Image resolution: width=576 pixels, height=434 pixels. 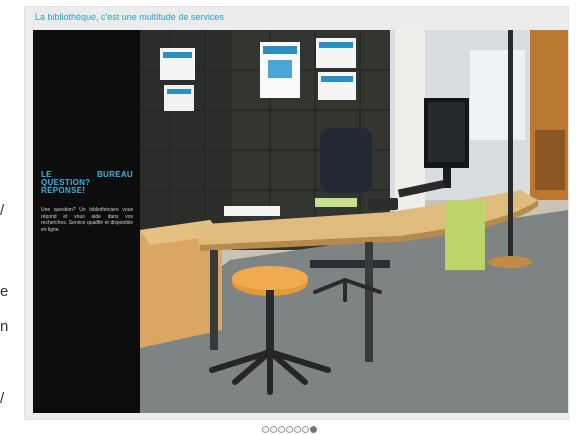 What do you see at coordinates (550, 160) in the screenshot?
I see `bookcase-shelf` at bounding box center [550, 160].